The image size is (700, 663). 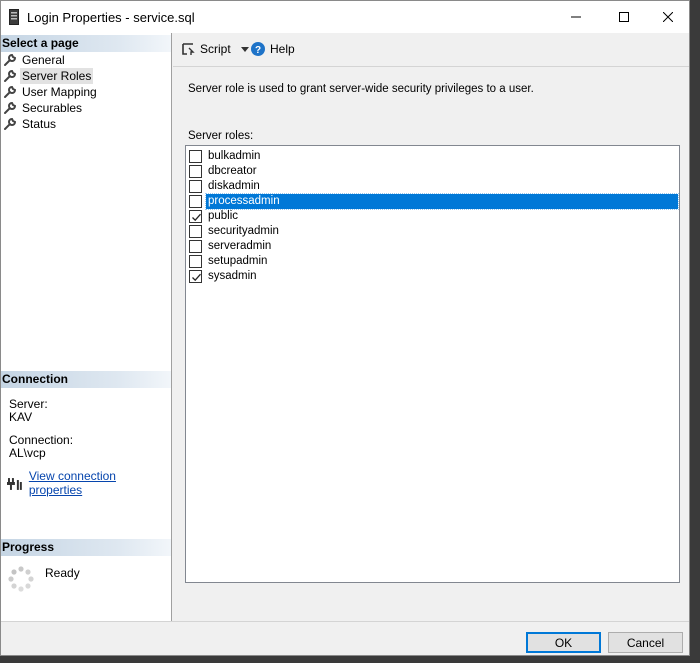 What do you see at coordinates (240, 246) in the screenshot?
I see `role-name: serveradmin` at bounding box center [240, 246].